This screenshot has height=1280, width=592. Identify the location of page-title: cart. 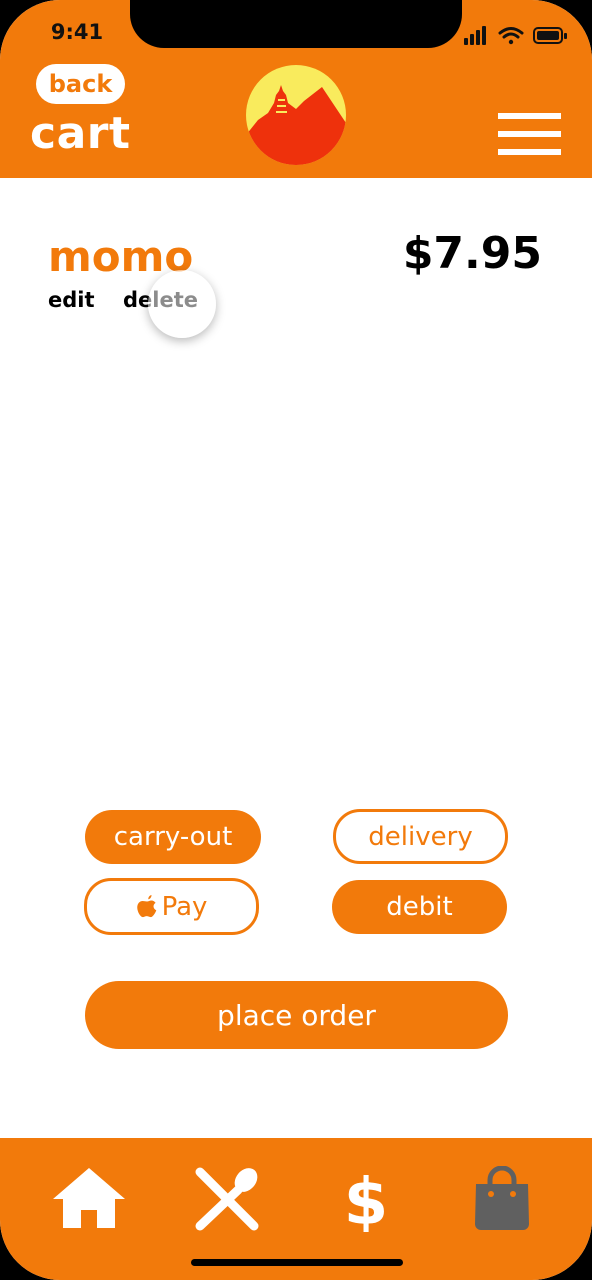
(80, 133).